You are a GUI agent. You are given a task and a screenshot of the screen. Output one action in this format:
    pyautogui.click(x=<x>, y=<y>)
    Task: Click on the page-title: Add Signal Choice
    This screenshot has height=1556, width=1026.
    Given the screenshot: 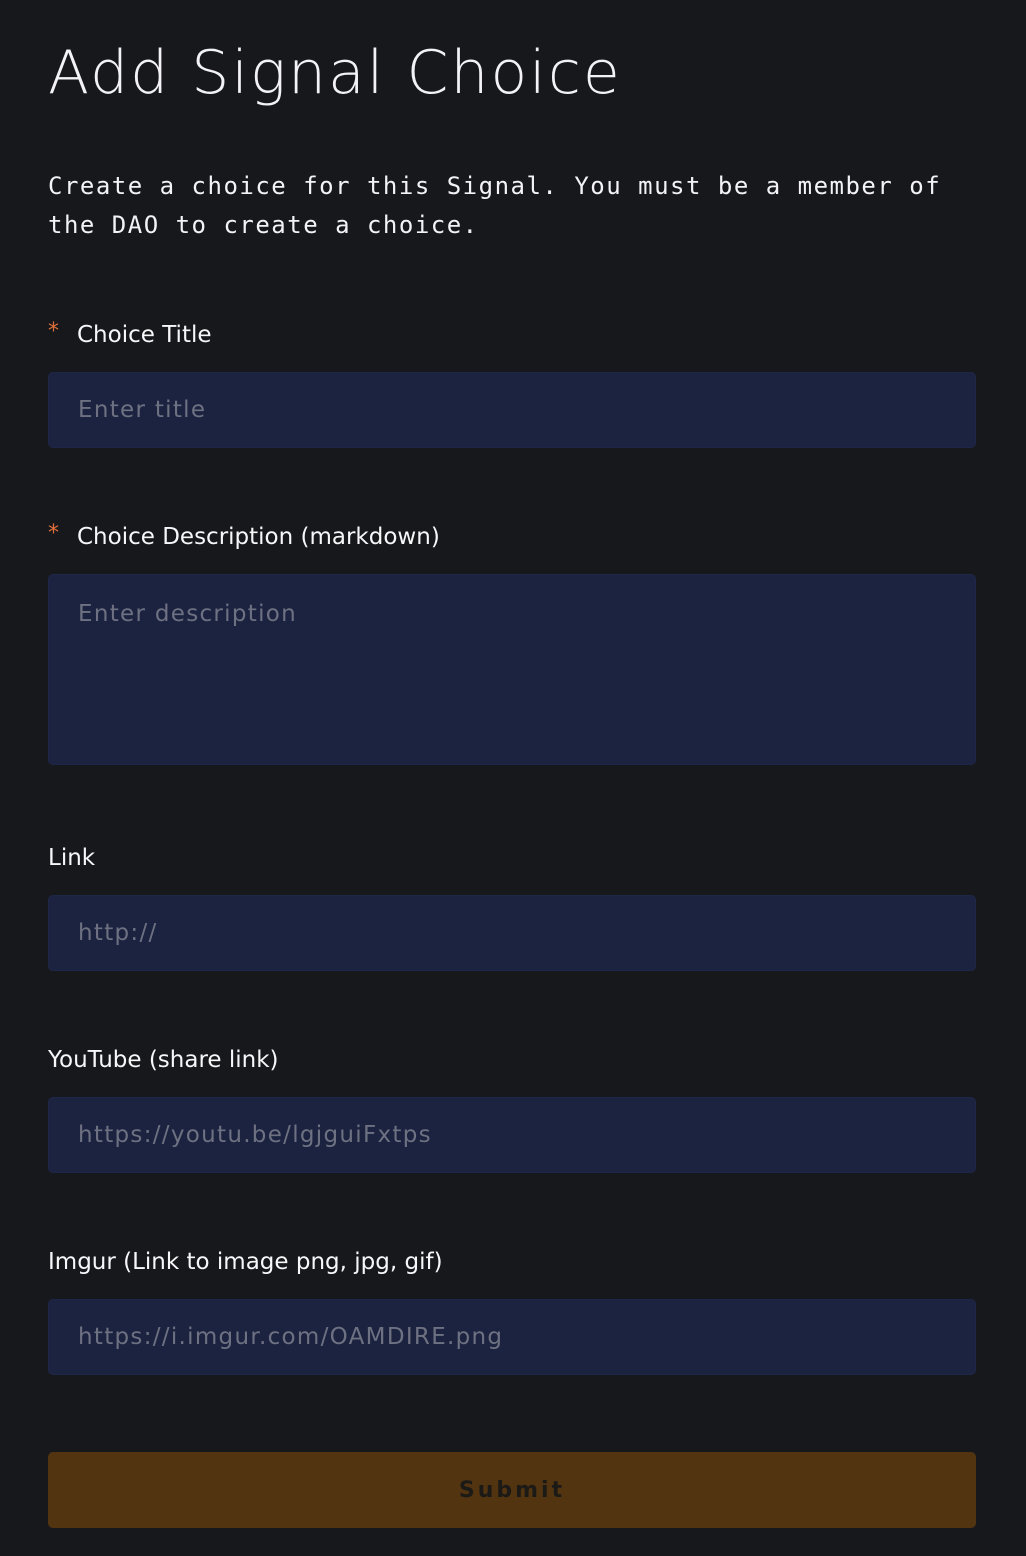 What is the action you would take?
    pyautogui.click(x=335, y=73)
    